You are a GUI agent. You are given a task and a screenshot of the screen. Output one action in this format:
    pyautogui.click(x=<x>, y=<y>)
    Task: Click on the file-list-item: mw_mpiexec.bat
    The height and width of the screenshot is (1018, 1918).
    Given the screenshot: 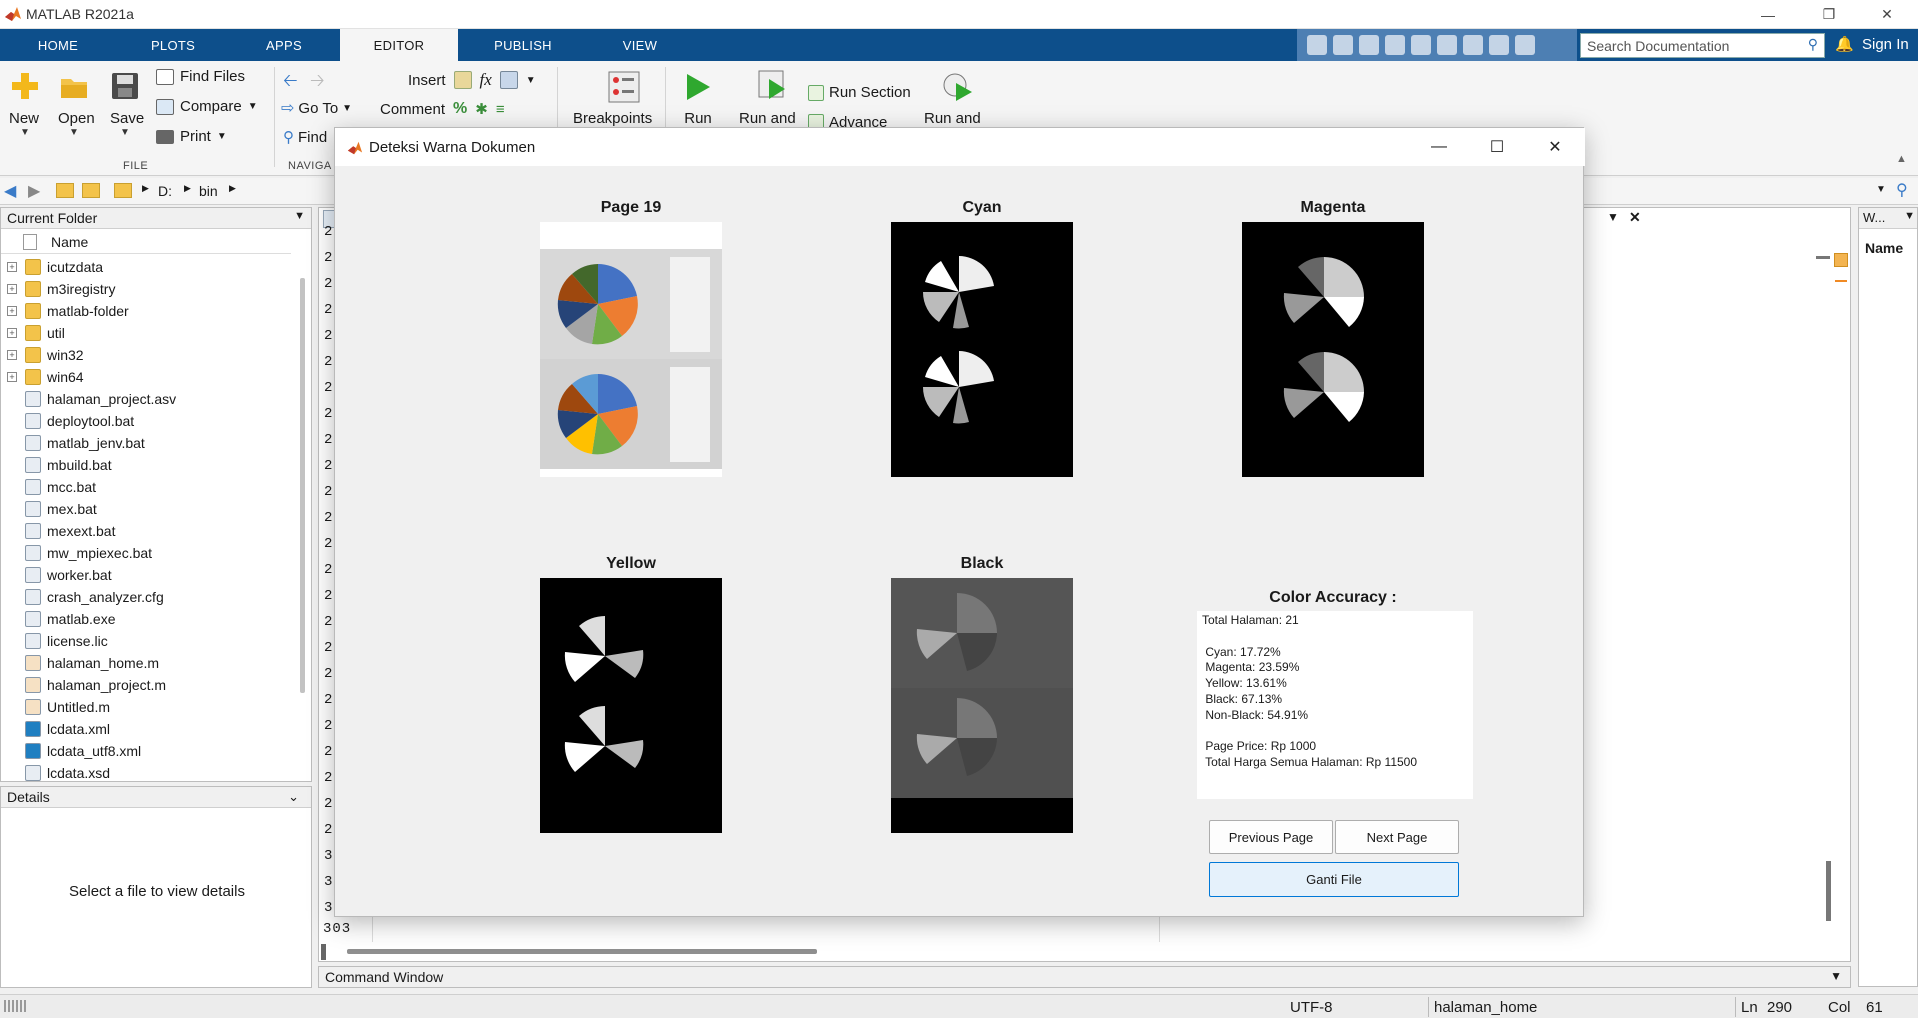 What is the action you would take?
    pyautogui.click(x=146, y=553)
    